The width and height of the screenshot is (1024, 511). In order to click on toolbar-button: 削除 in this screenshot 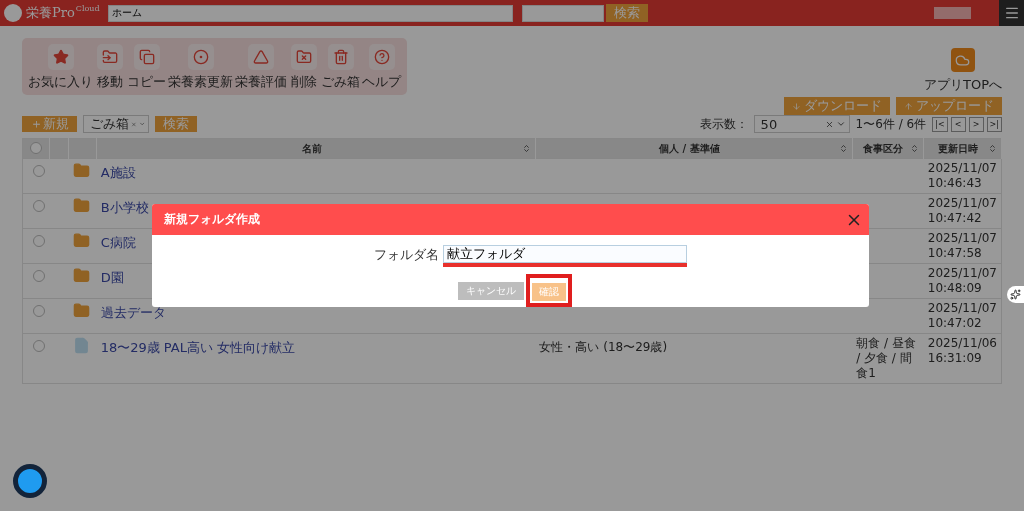, I will do `click(304, 67)`.